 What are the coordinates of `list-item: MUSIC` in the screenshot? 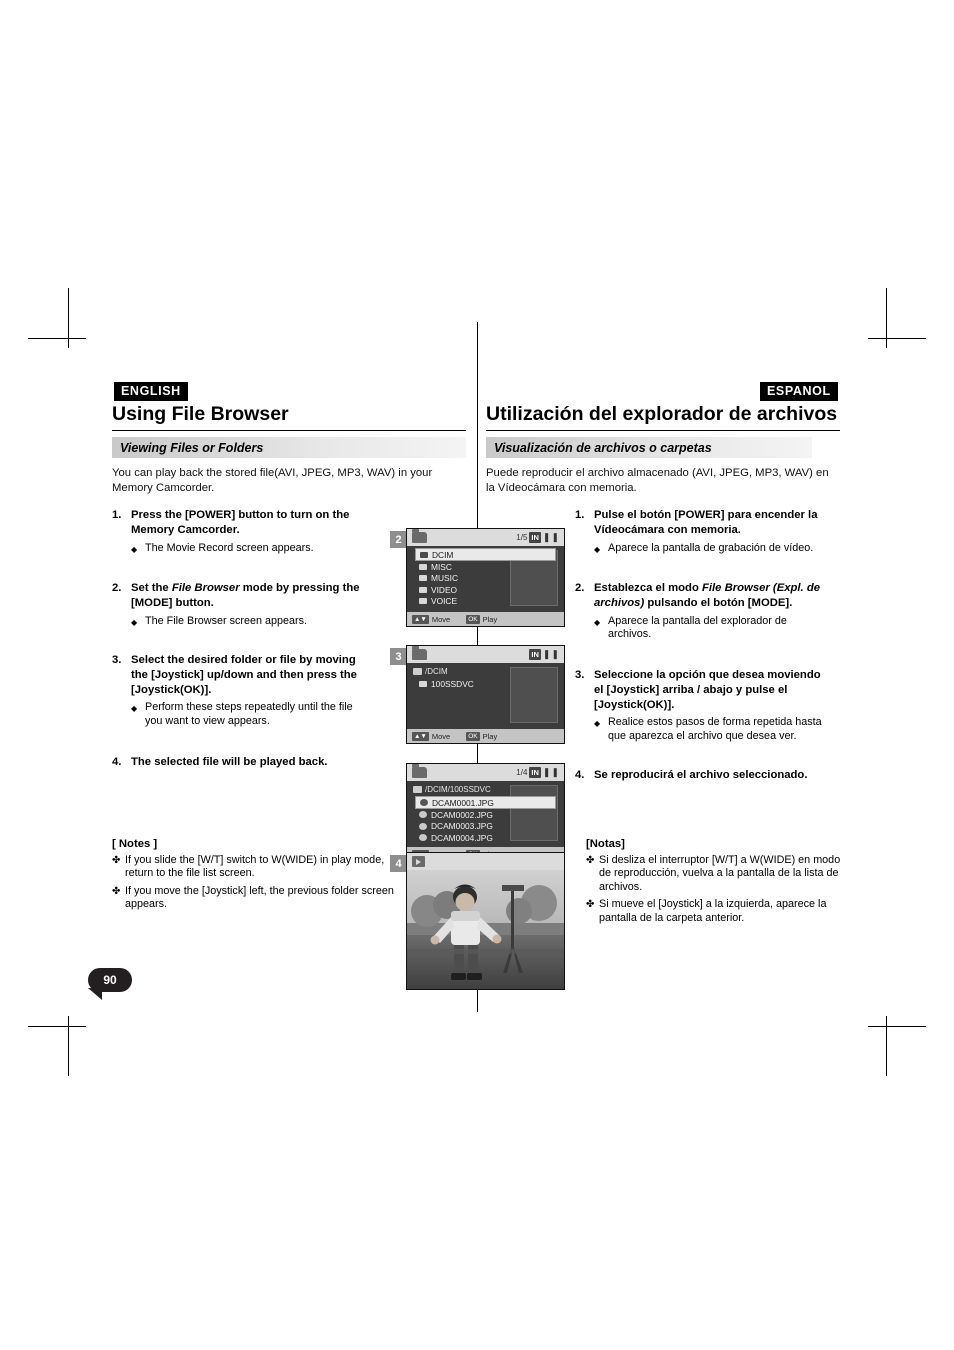 It's located at (485, 579).